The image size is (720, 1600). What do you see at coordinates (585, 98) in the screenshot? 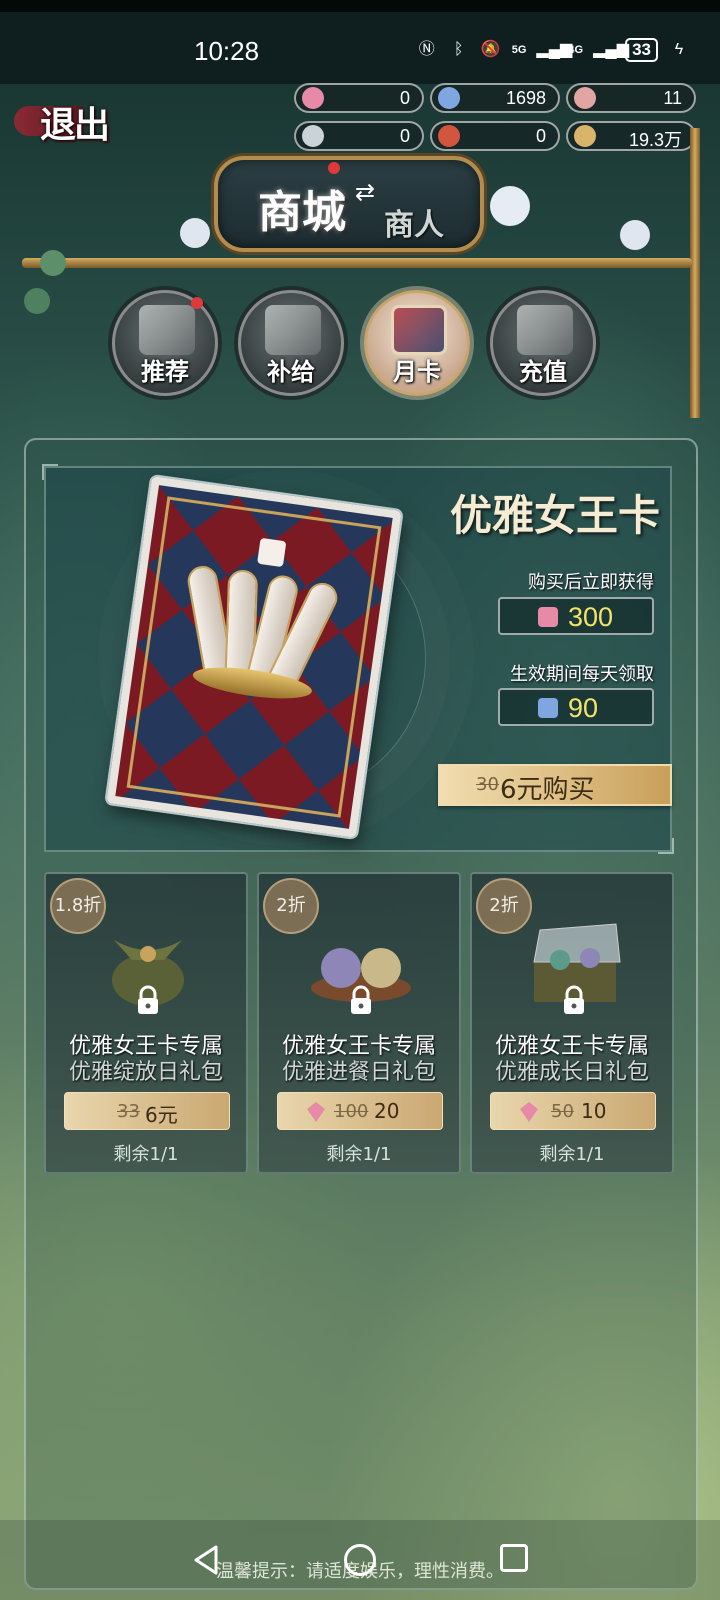
I see `pink-scroll-icon` at bounding box center [585, 98].